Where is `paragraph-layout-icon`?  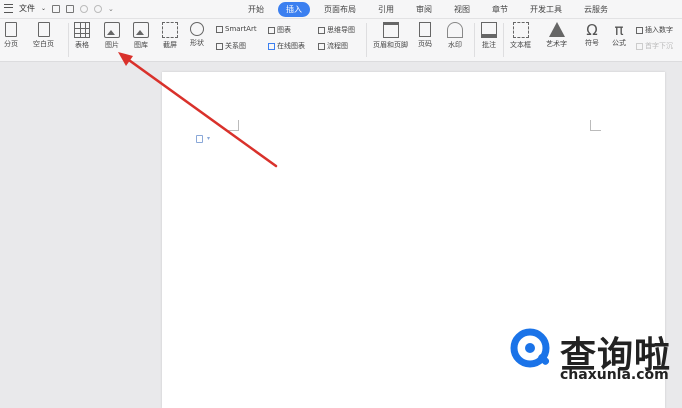
paragraph-layout-icon is located at coordinates (199, 139).